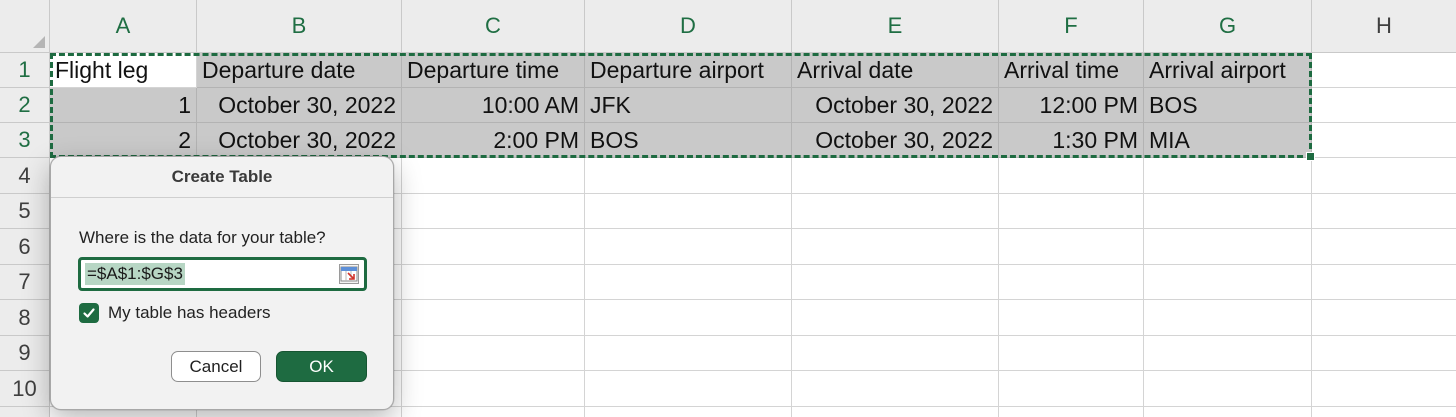 The image size is (1456, 417). What do you see at coordinates (688, 247) in the screenshot?
I see `cell-d6` at bounding box center [688, 247].